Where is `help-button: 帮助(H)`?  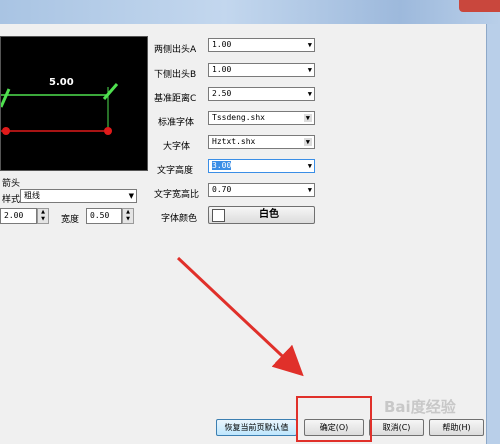
help-button: 帮助(H) is located at coordinates (456, 427).